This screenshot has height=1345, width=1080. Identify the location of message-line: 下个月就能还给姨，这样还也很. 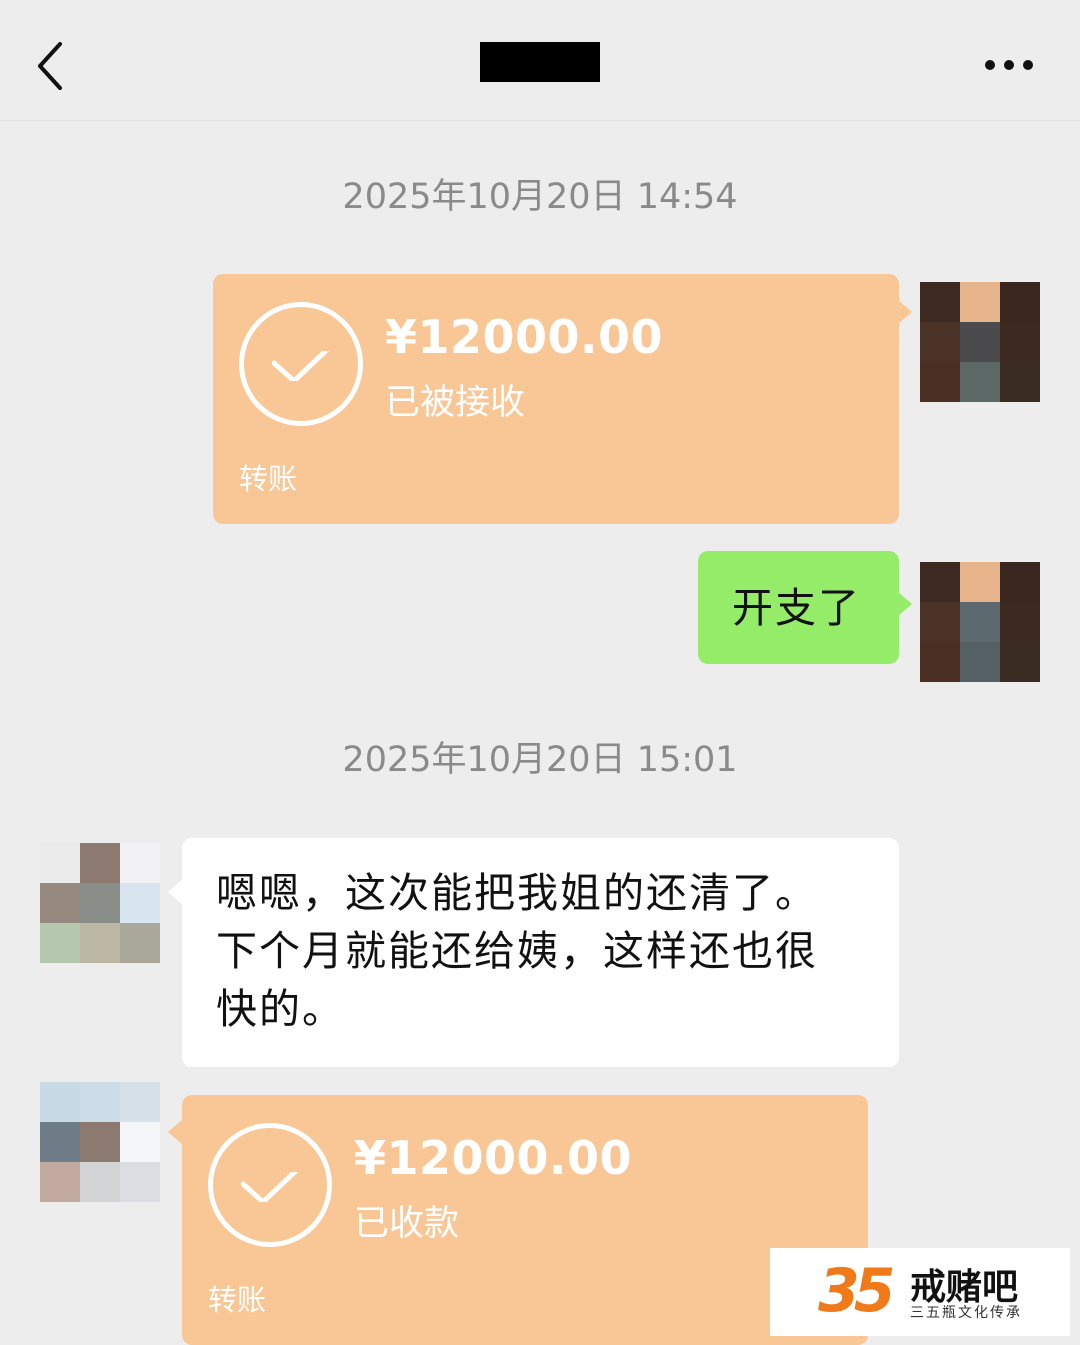
(517, 951).